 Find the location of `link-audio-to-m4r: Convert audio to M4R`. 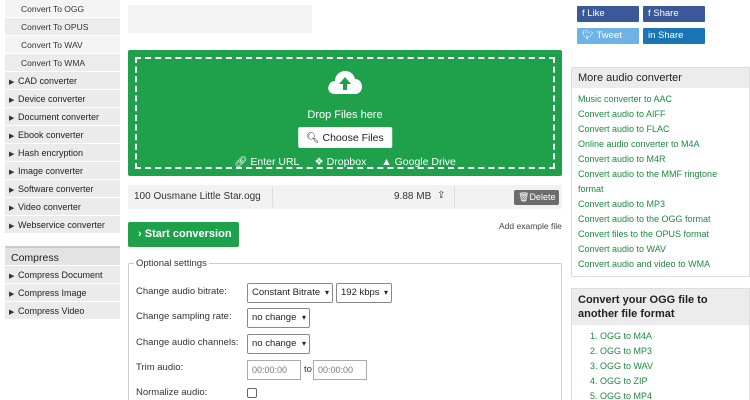

link-audio-to-m4r: Convert audio to M4R is located at coordinates (660, 159).